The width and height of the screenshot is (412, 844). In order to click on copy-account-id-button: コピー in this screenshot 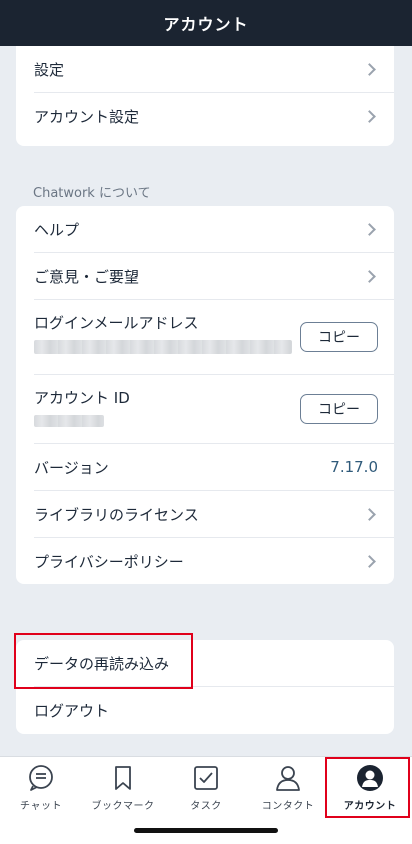, I will do `click(339, 409)`.